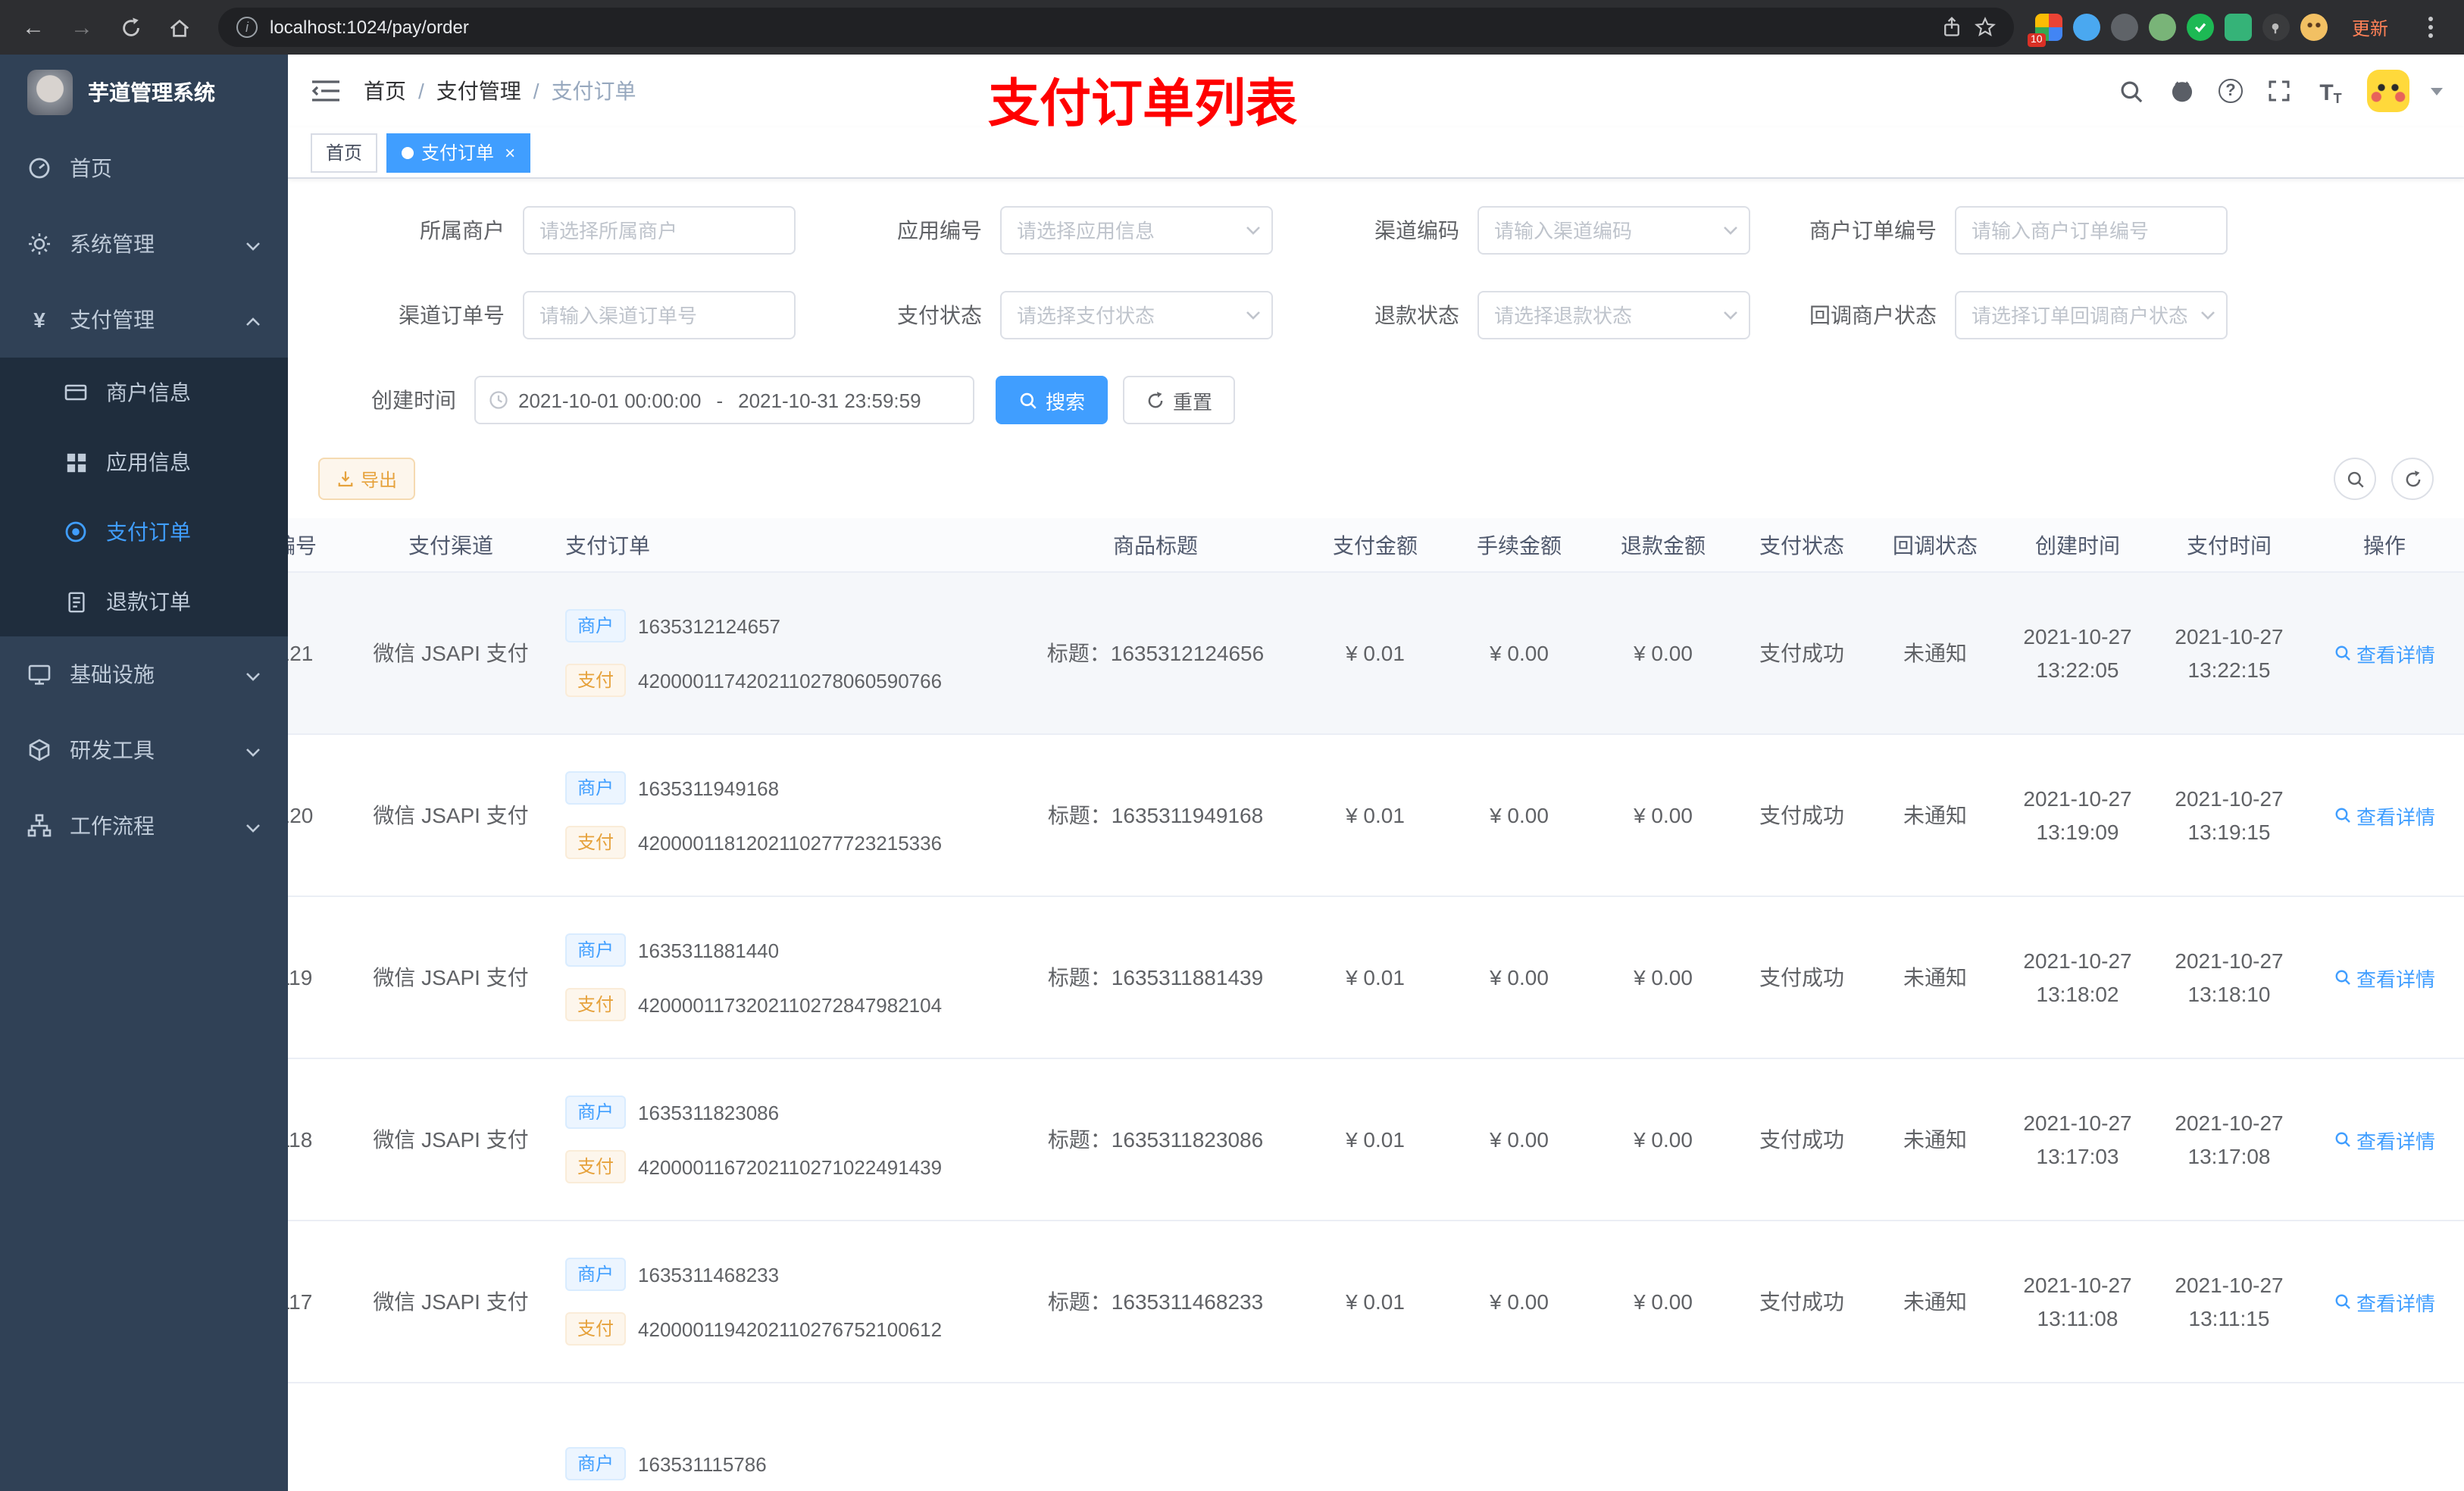 Image resolution: width=2464 pixels, height=1491 pixels. I want to click on user-avatar, so click(2388, 91).